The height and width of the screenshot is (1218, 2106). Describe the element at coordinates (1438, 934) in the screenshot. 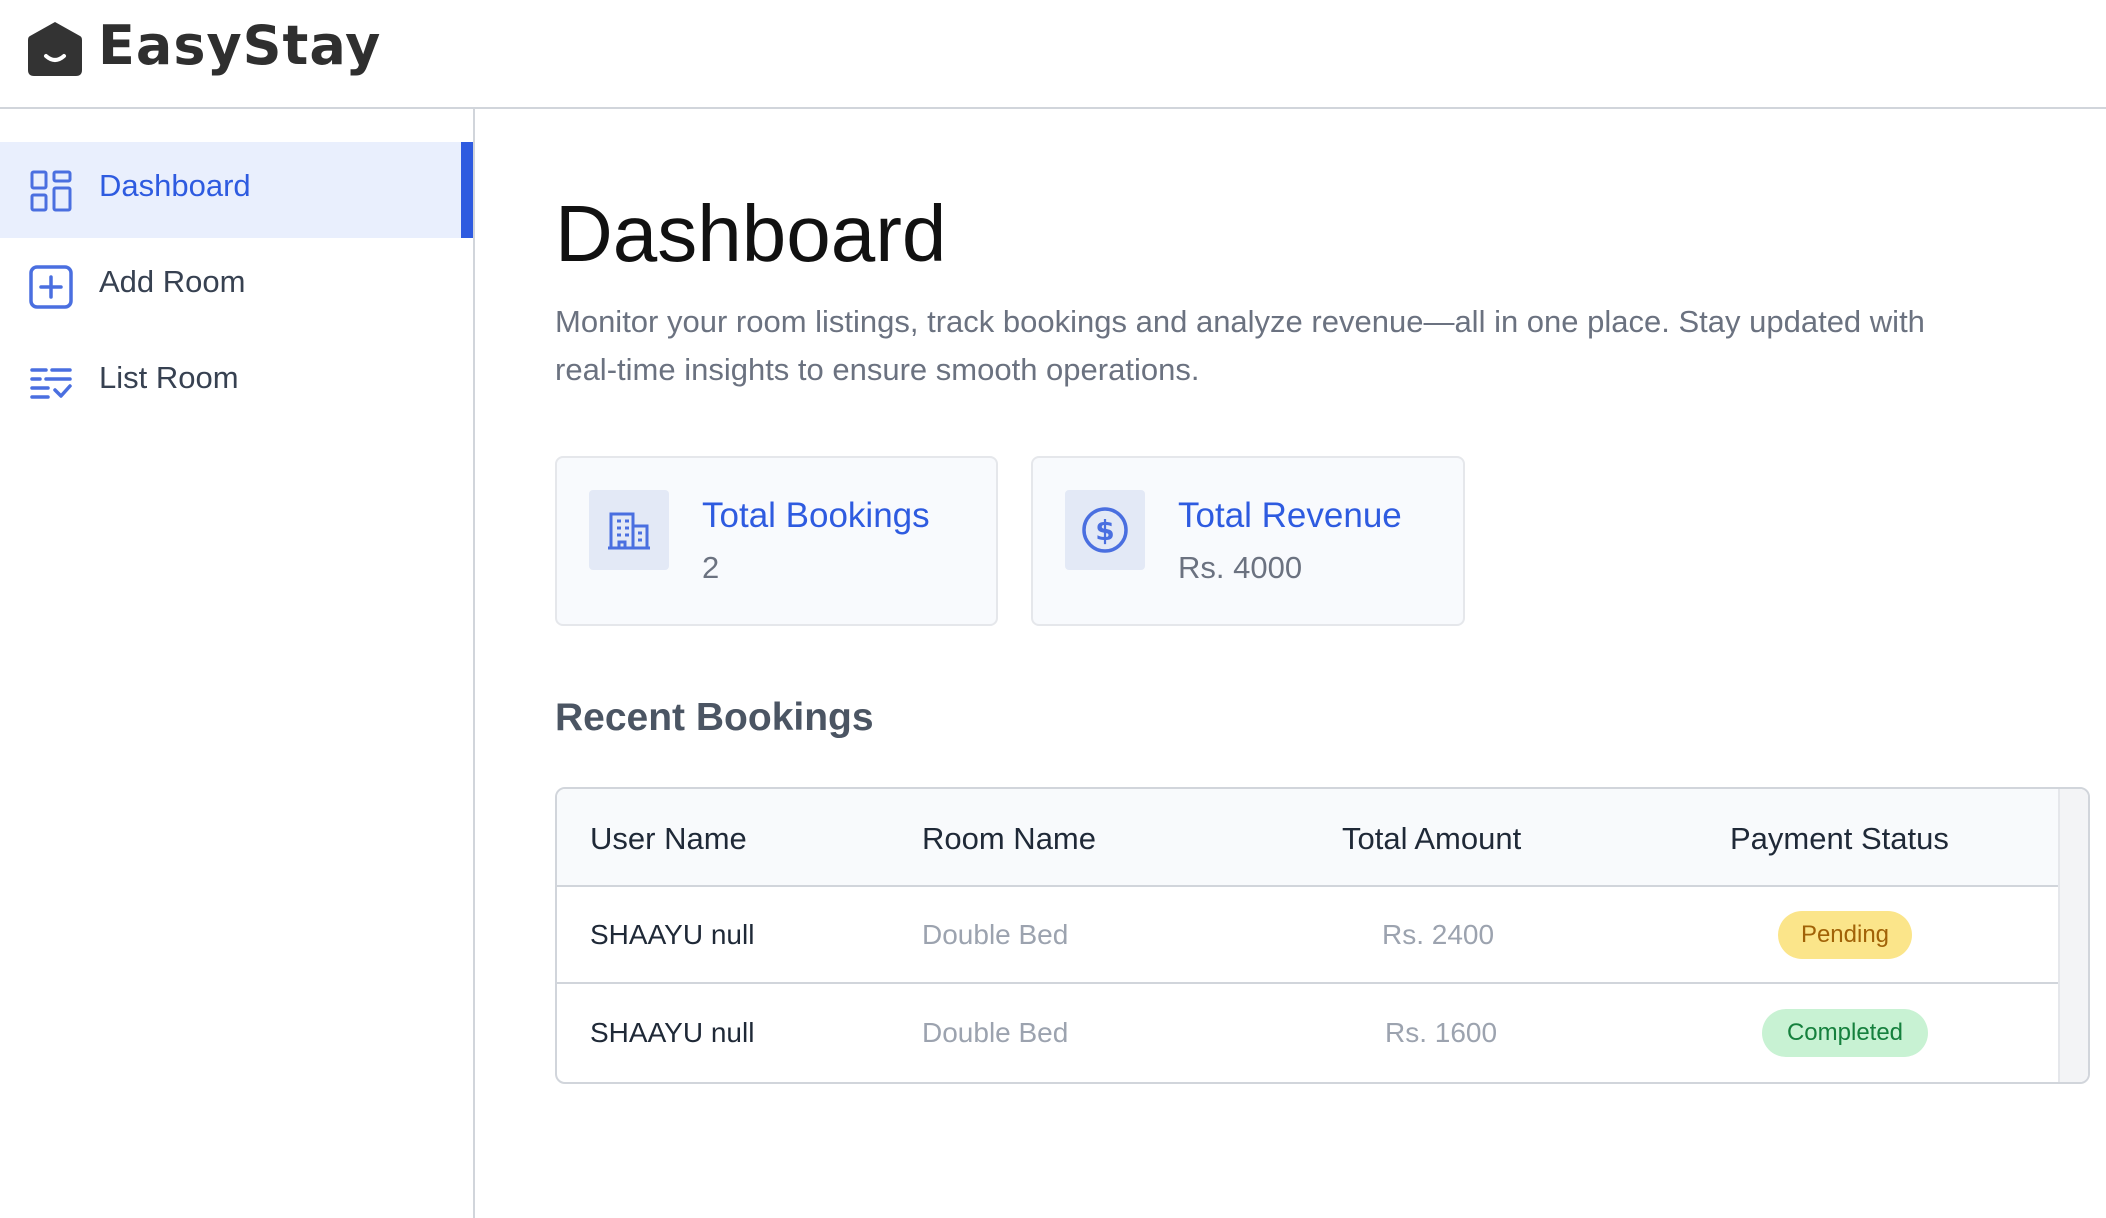

I see `cell-total-amount: Rs. 2400` at that location.